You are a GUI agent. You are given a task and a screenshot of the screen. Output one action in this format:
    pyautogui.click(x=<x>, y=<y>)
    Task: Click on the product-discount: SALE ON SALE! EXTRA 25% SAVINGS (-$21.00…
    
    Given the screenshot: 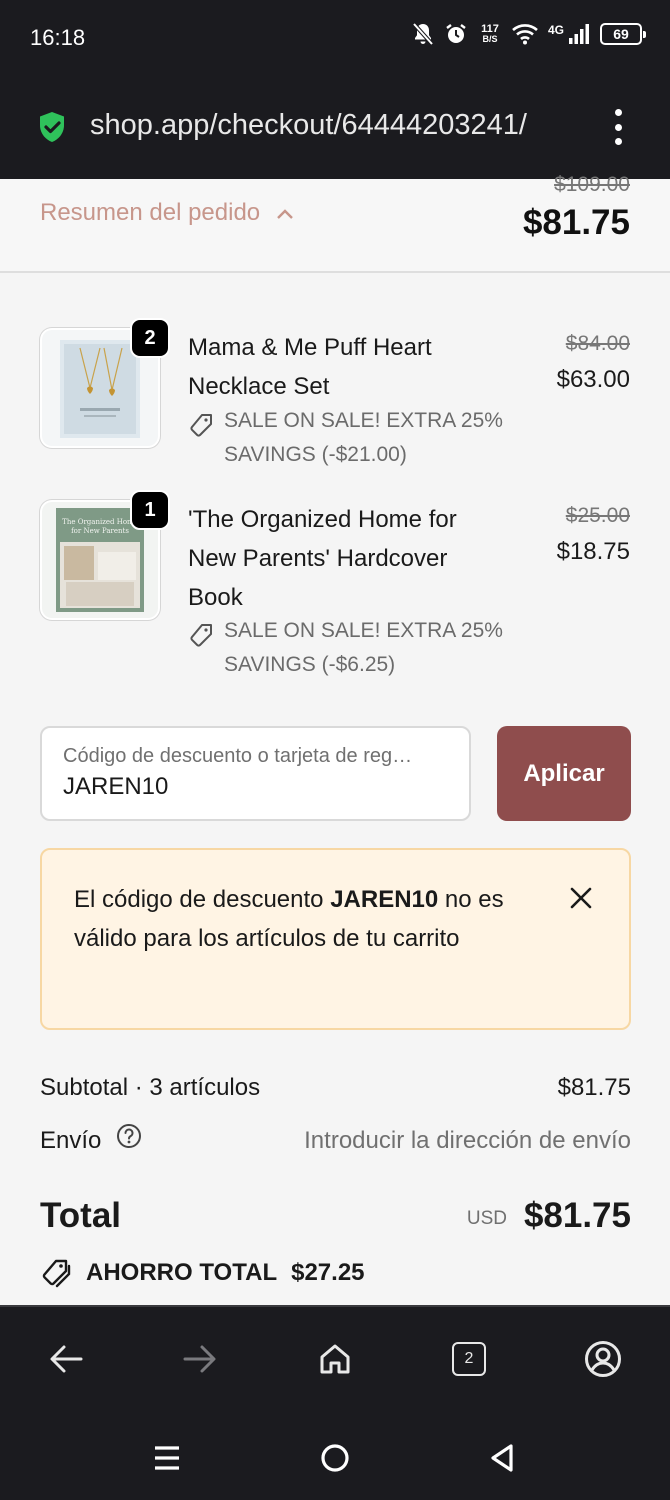 What is the action you would take?
    pyautogui.click(x=353, y=438)
    